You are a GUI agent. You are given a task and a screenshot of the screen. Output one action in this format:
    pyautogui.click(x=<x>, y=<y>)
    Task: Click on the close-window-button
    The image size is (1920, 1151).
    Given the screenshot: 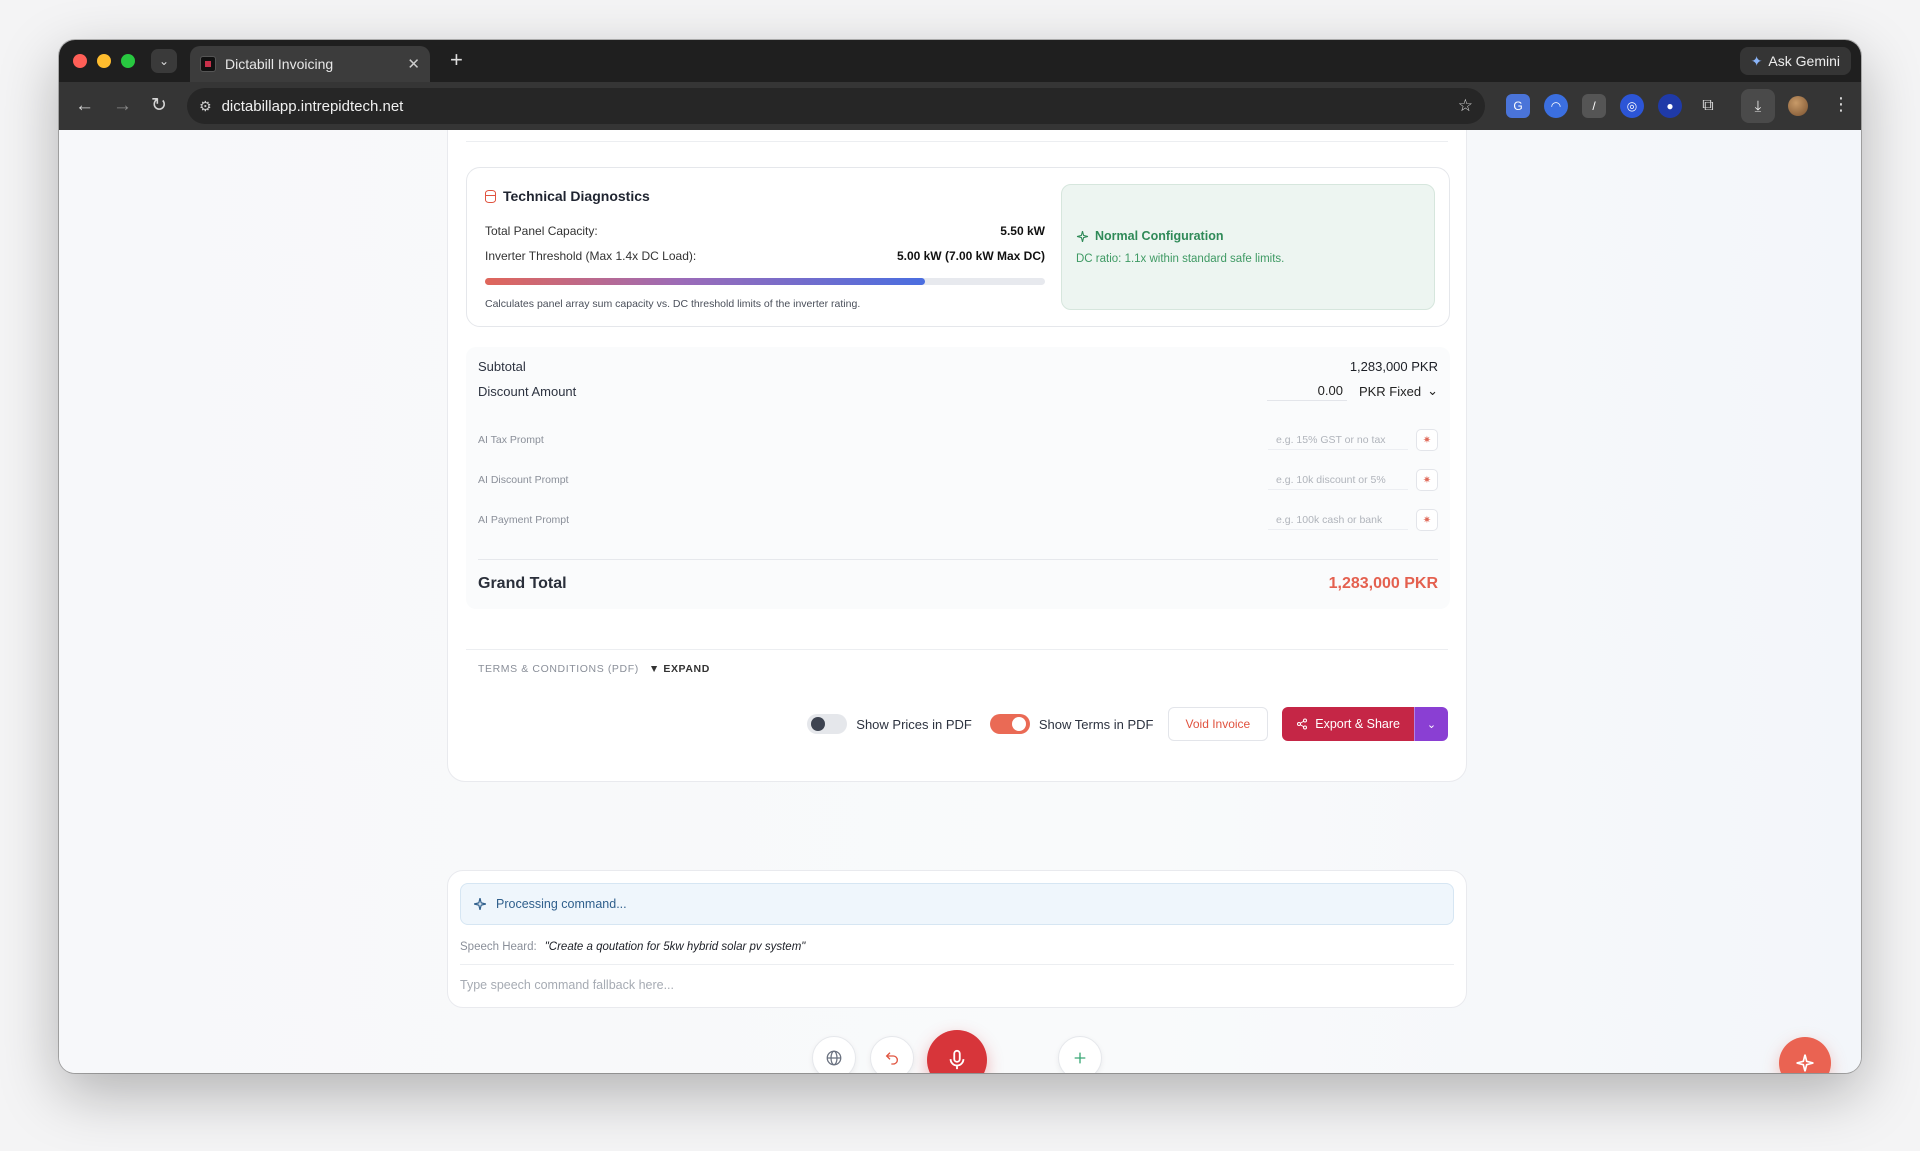 What is the action you would take?
    pyautogui.click(x=80, y=61)
    